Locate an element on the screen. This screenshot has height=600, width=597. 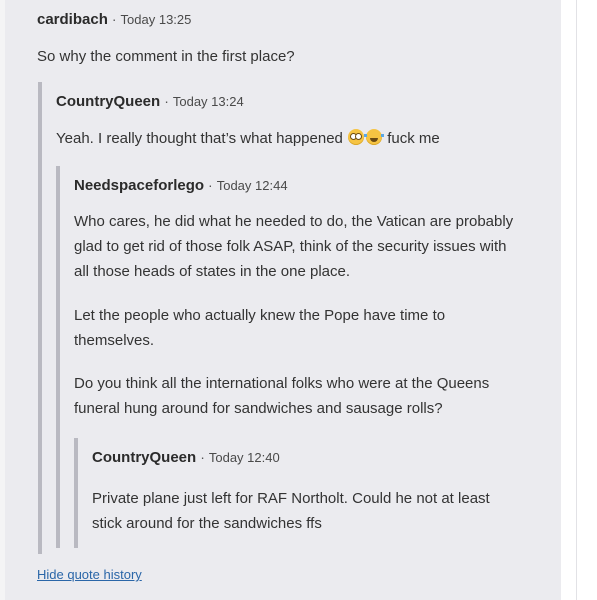
right-gutter is located at coordinates (579, 300).